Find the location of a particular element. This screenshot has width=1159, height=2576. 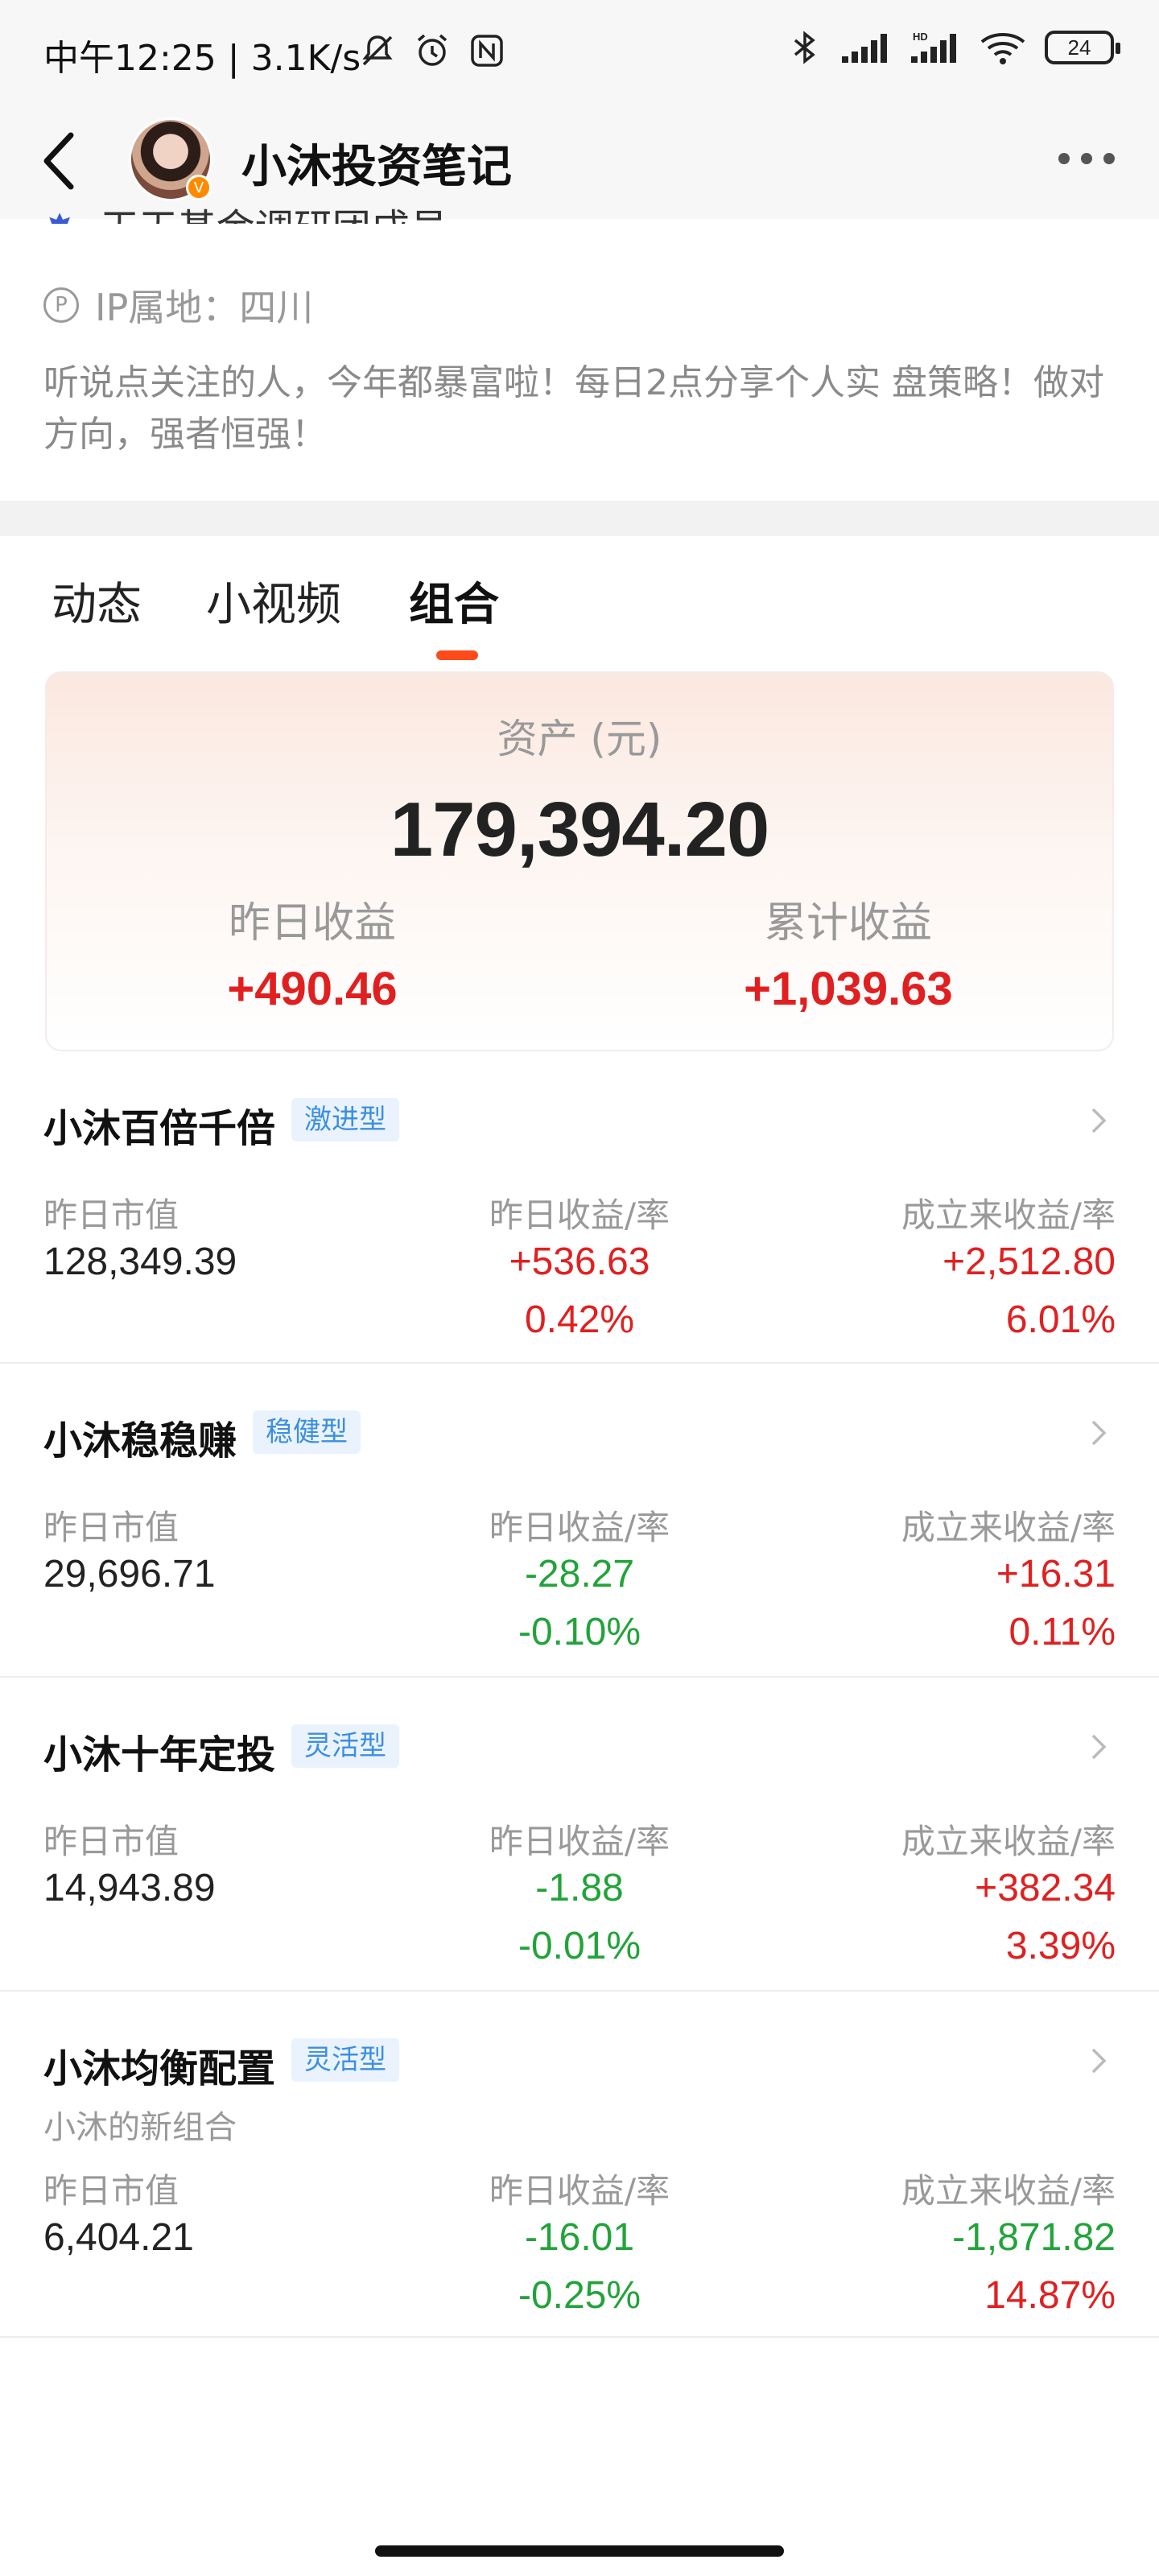

status-time: 中午12:25 | 3.1K/s is located at coordinates (202, 58).